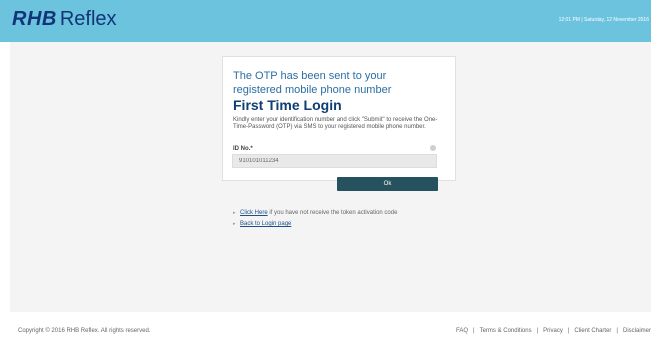 The height and width of the screenshot is (338, 651). What do you see at coordinates (506, 331) in the screenshot?
I see `footer-link-terms: Terms & Conditions` at bounding box center [506, 331].